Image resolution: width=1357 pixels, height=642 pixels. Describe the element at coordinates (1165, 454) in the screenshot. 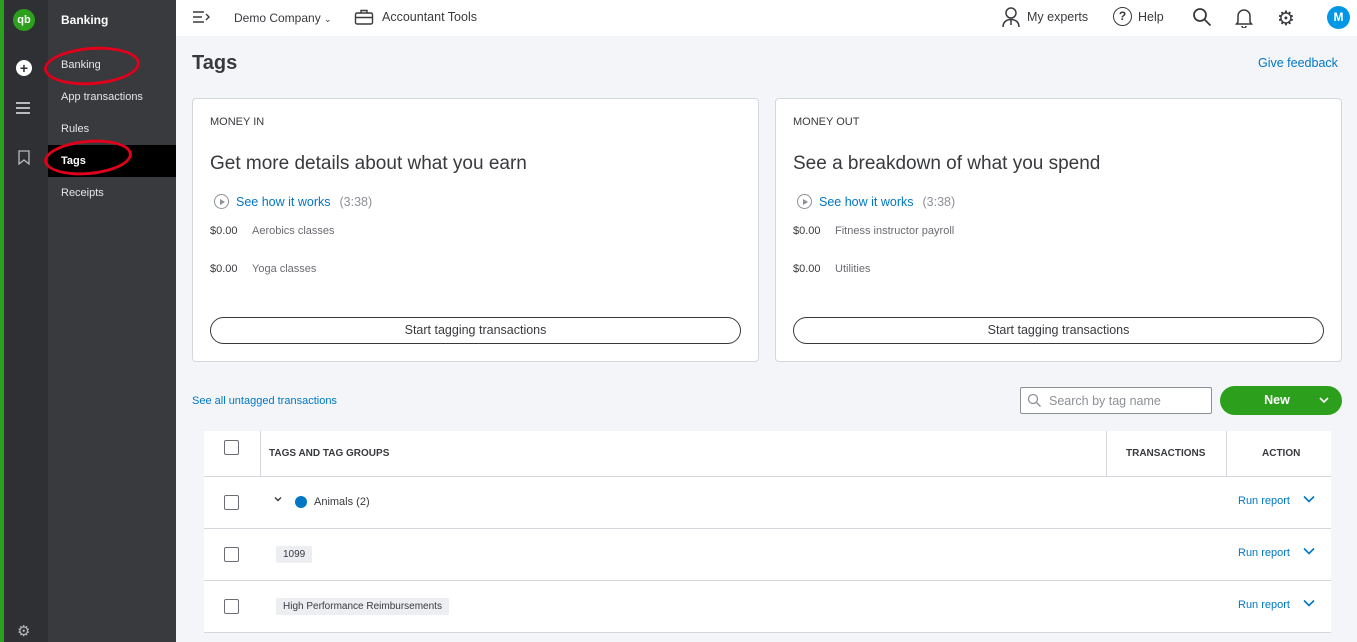

I see `column-header-transactions: TRANSACTIONS` at that location.